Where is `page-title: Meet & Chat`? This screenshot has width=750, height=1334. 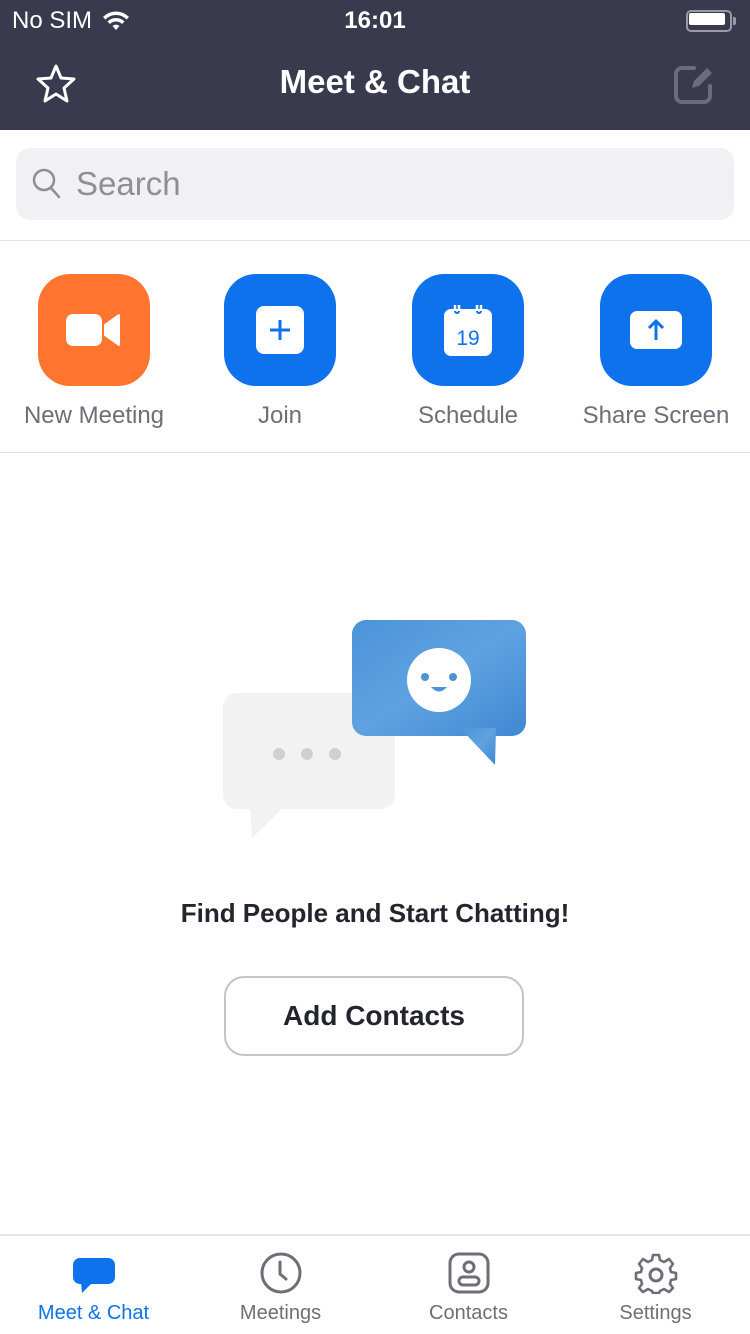 page-title: Meet & Chat is located at coordinates (375, 81).